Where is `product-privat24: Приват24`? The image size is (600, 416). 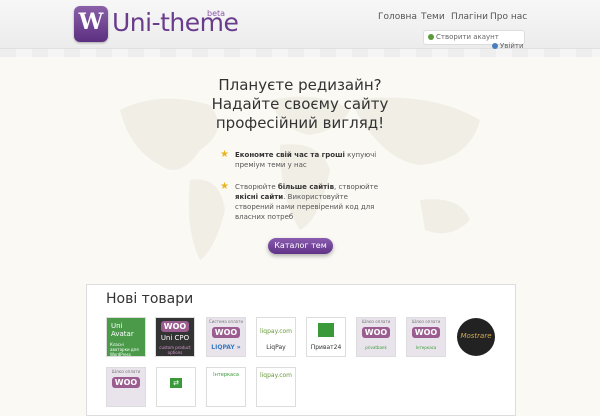
product-privat24: Приват24 is located at coordinates (326, 337).